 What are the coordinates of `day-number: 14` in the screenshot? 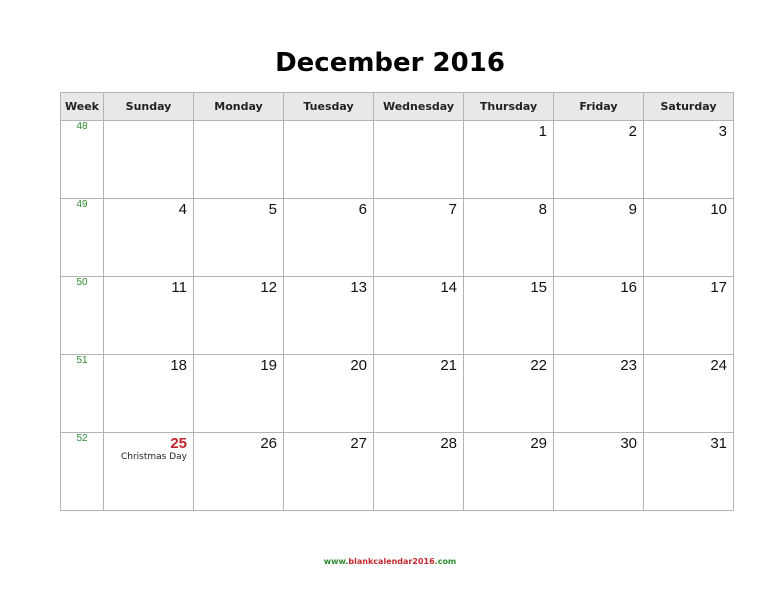 It's located at (448, 287).